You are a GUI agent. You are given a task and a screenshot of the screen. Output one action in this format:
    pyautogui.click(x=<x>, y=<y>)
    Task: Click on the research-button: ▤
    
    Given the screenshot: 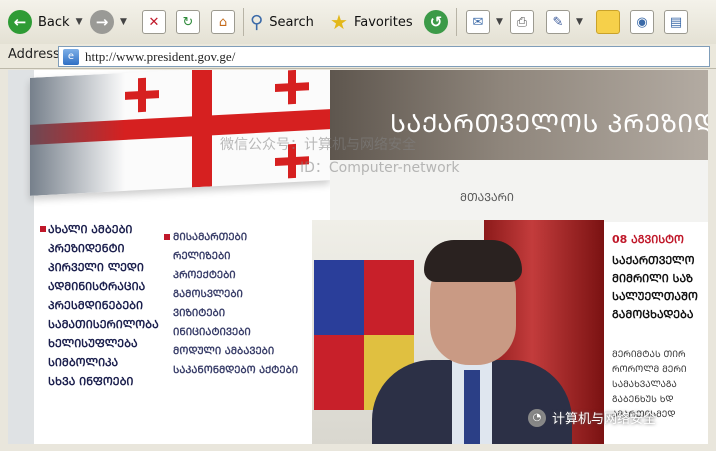 What is the action you would take?
    pyautogui.click(x=676, y=22)
    